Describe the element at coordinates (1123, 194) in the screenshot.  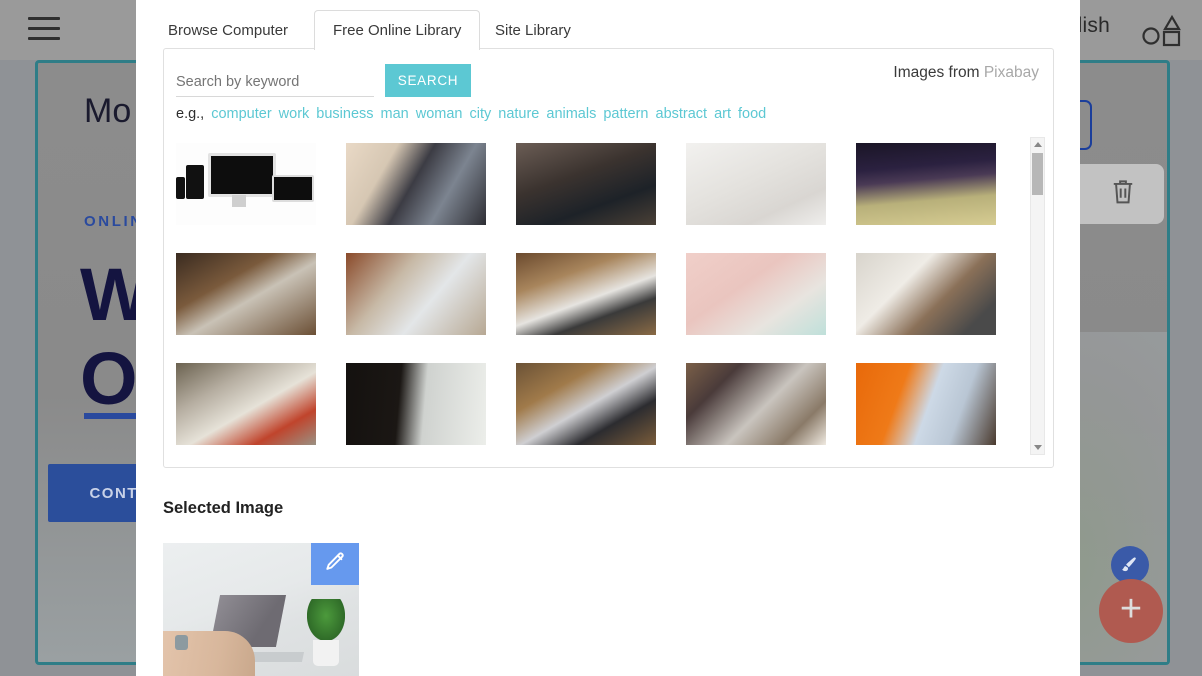
I see `trash-icon` at that location.